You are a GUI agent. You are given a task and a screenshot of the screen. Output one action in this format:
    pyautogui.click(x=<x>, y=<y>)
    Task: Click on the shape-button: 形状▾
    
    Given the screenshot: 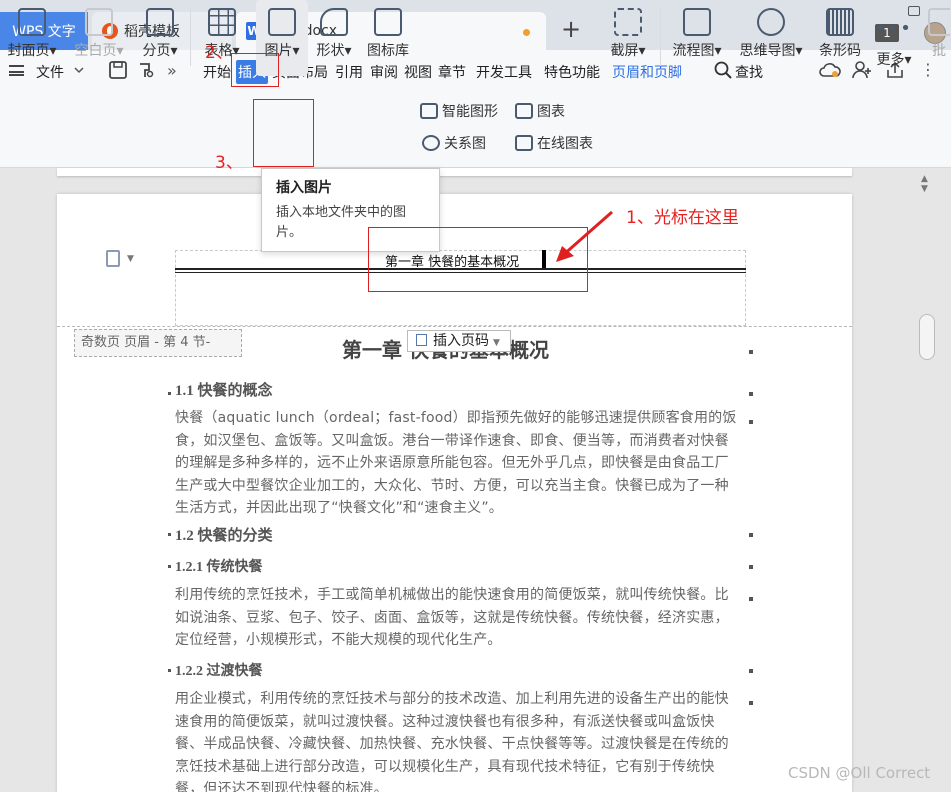 What is the action you would take?
    pyautogui.click(x=334, y=38)
    